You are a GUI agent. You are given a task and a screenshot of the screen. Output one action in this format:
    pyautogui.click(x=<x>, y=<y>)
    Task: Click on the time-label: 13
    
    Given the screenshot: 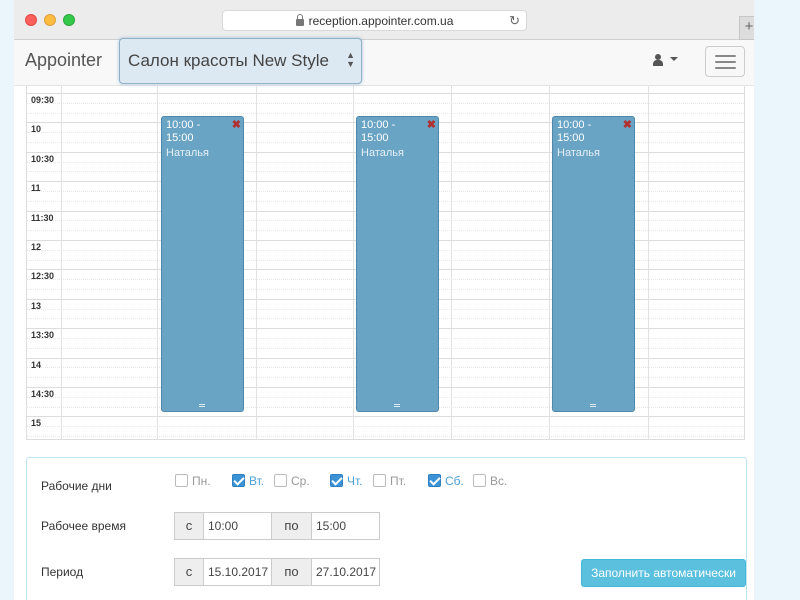 What is the action you would take?
    pyautogui.click(x=36, y=305)
    